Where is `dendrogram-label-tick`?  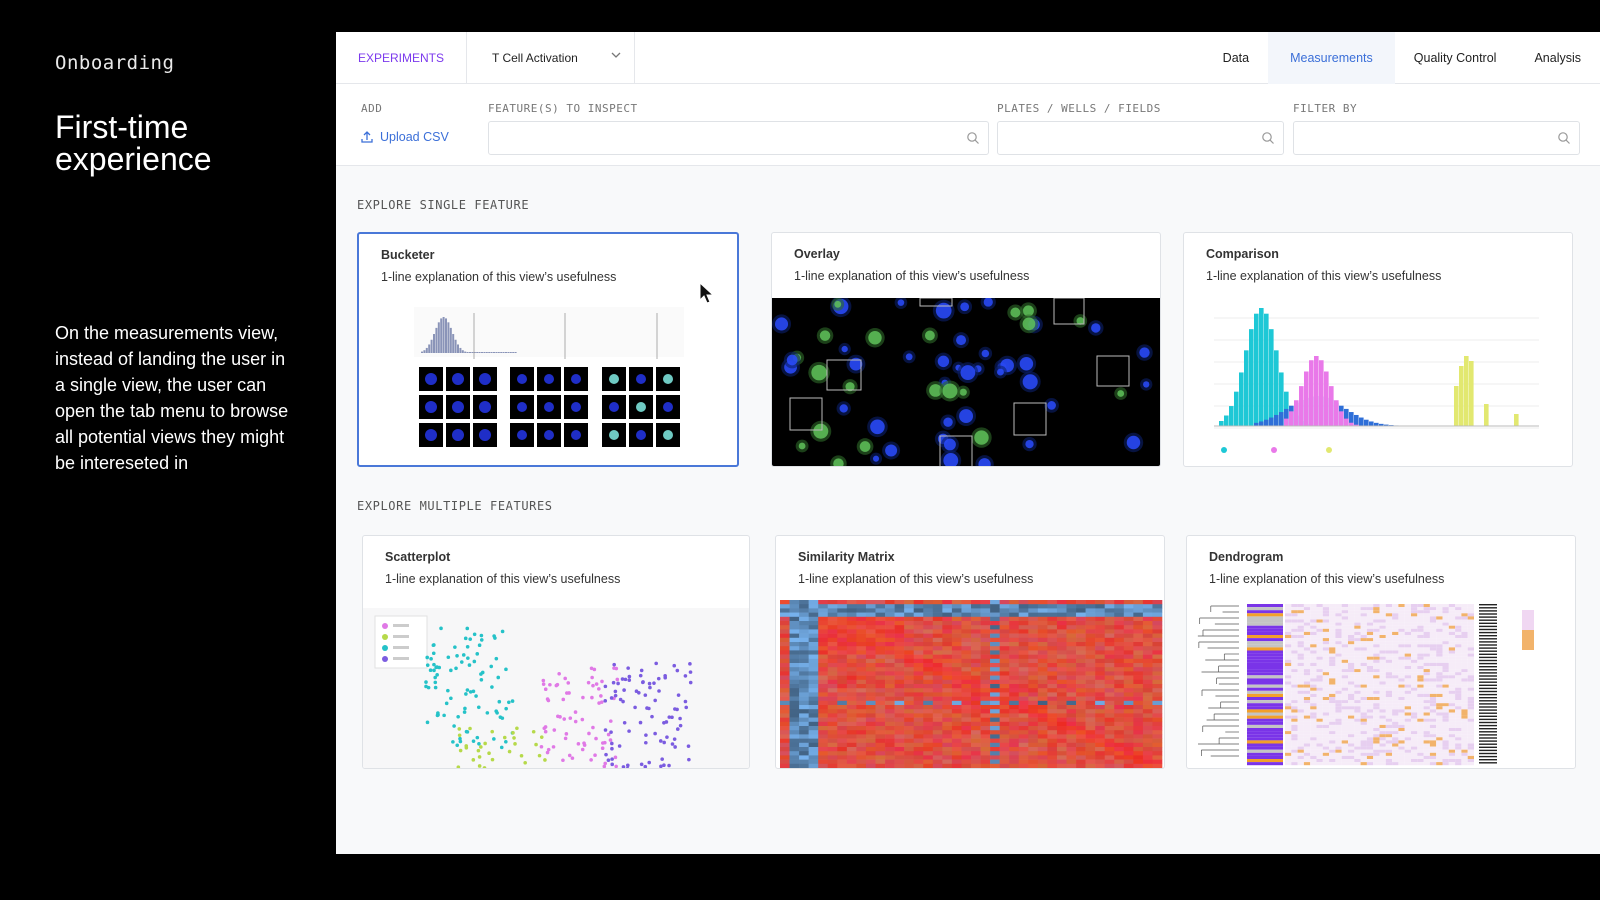 dendrogram-label-tick is located at coordinates (1488, 735).